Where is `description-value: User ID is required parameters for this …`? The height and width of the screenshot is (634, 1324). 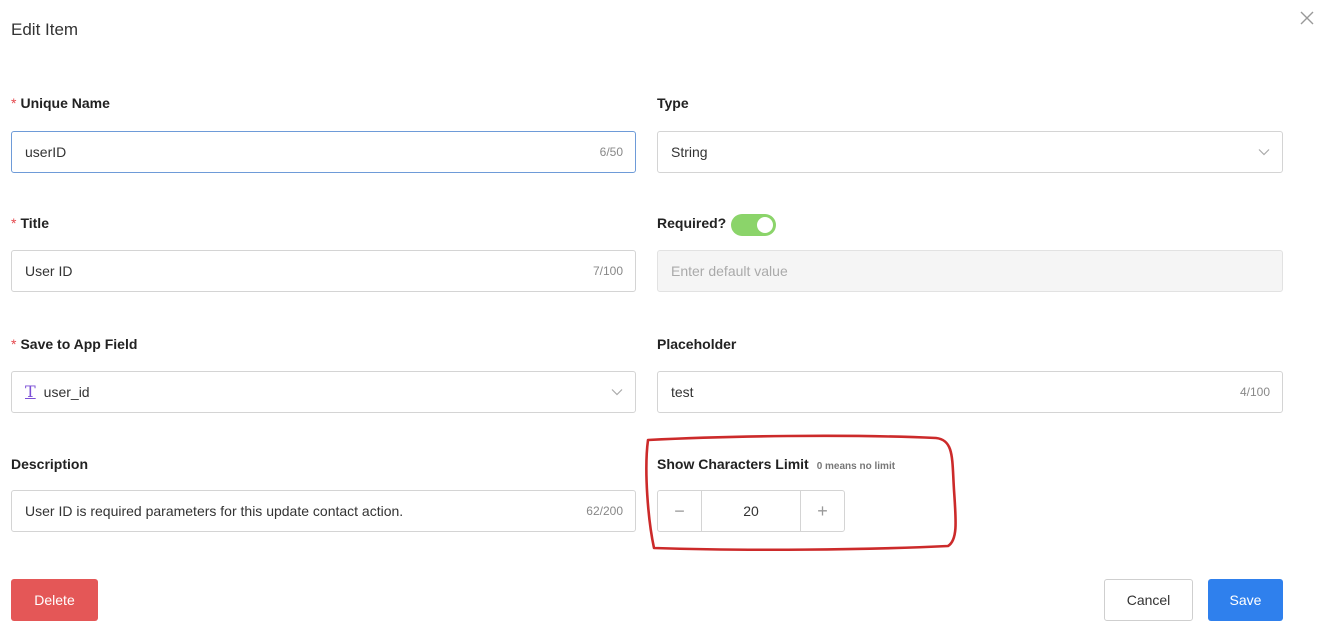
description-value: User ID is required parameters for this … is located at coordinates (214, 511).